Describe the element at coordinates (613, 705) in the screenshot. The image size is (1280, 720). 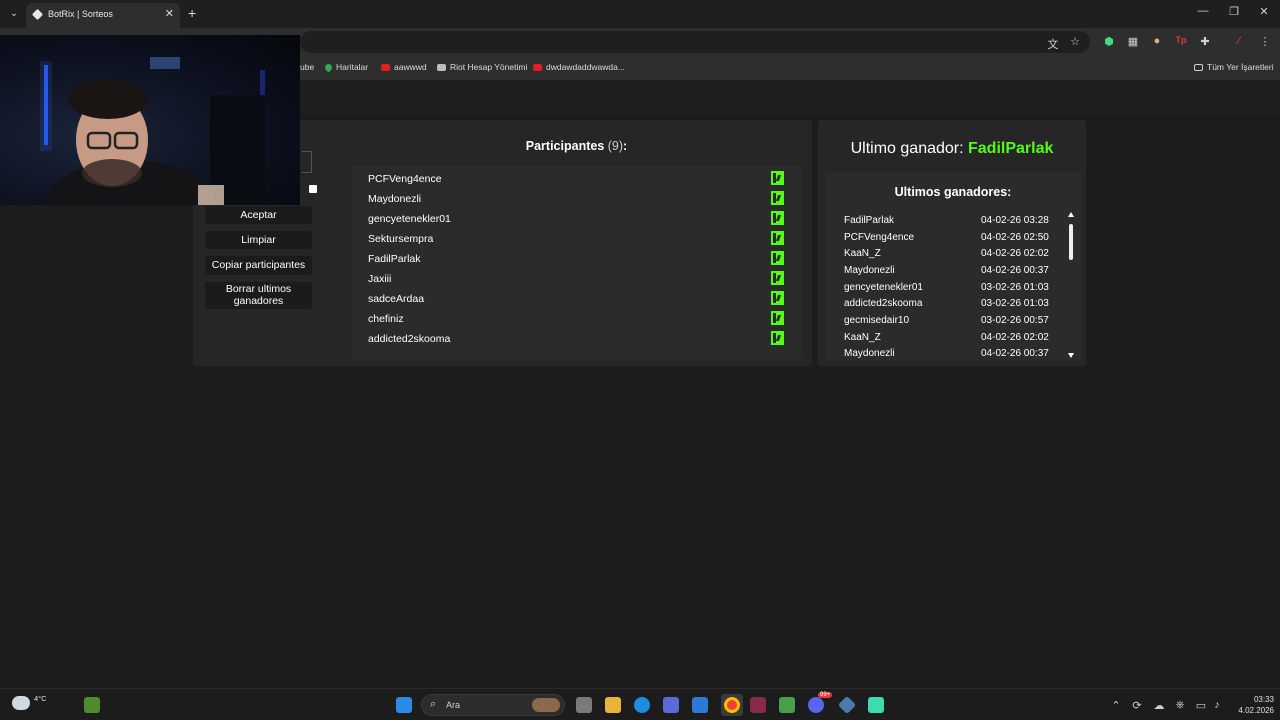
I see `file-explorer-icon` at that location.